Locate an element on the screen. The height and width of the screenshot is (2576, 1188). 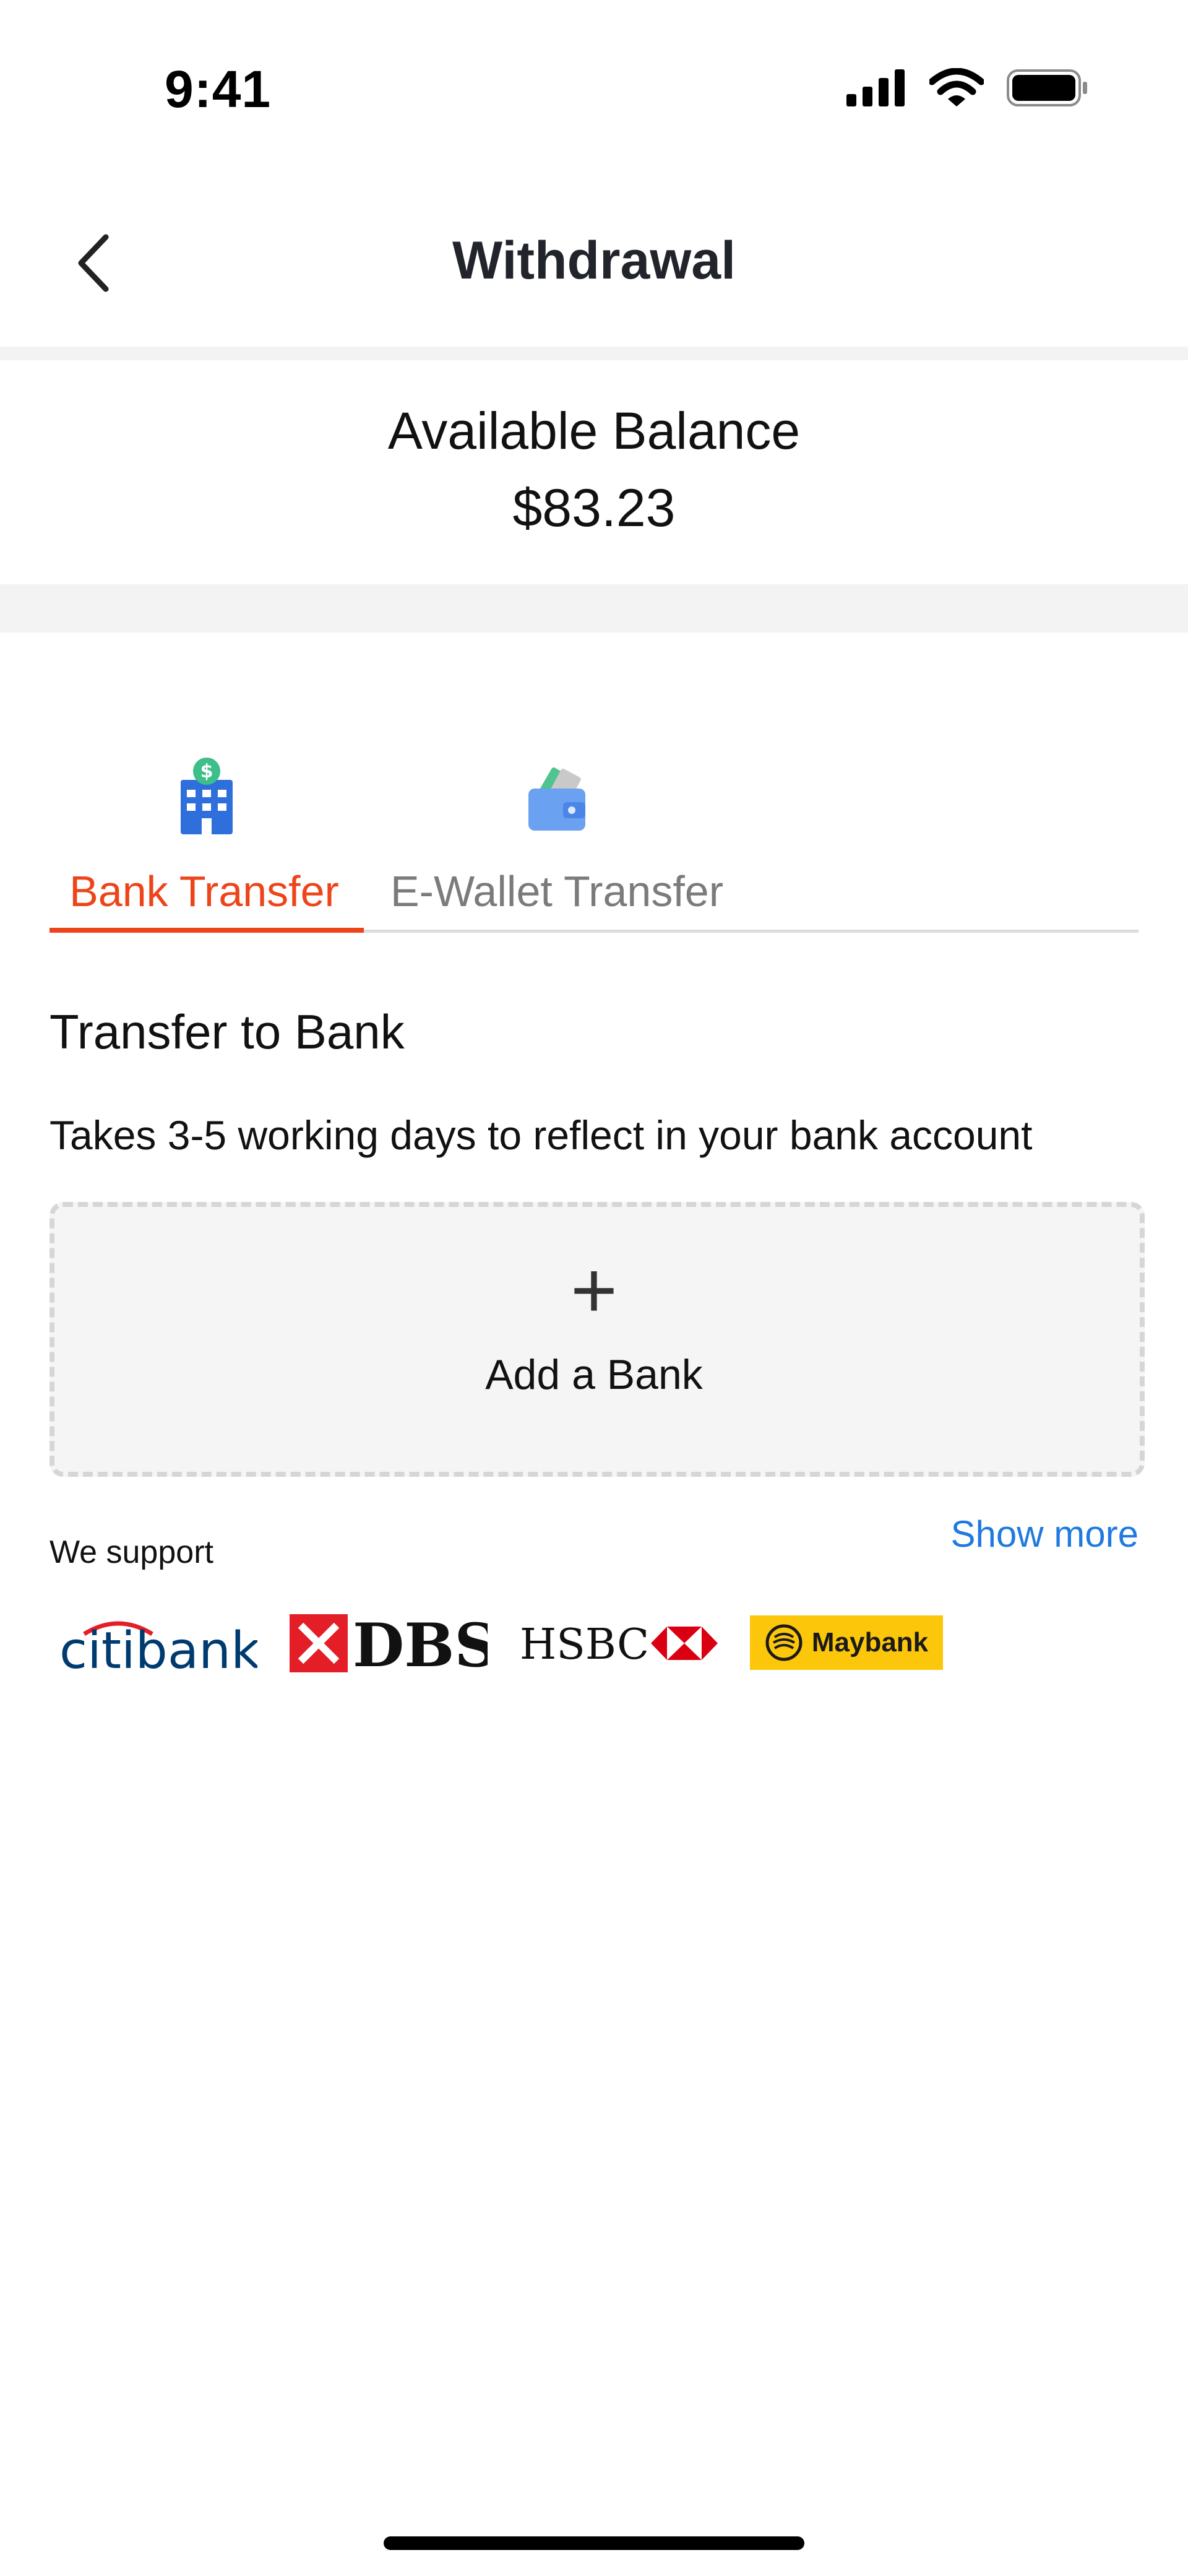
status-time: 9:41 is located at coordinates (218, 89).